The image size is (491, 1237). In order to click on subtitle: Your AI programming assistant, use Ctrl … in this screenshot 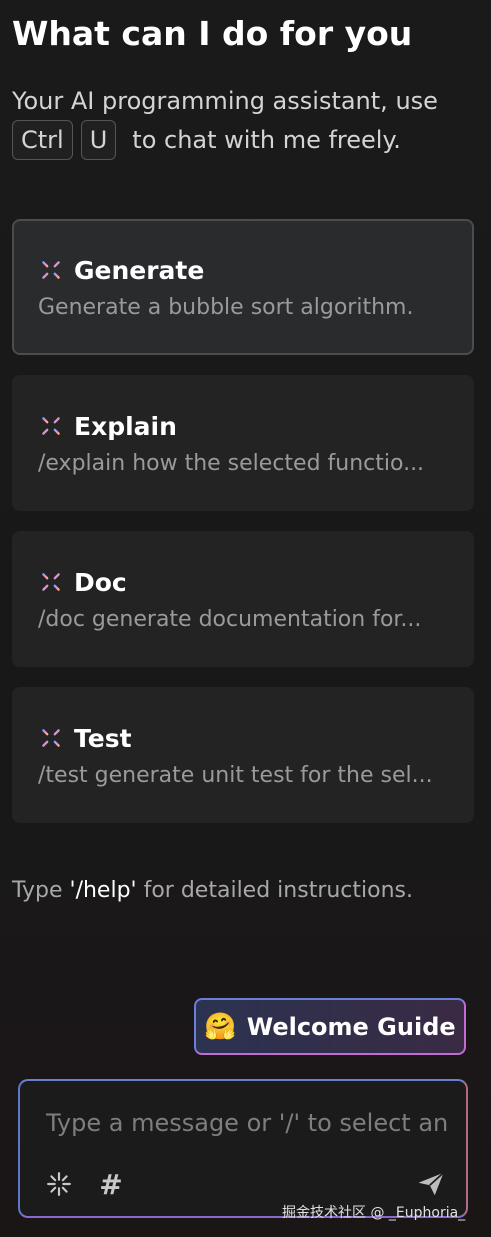, I will do `click(247, 121)`.